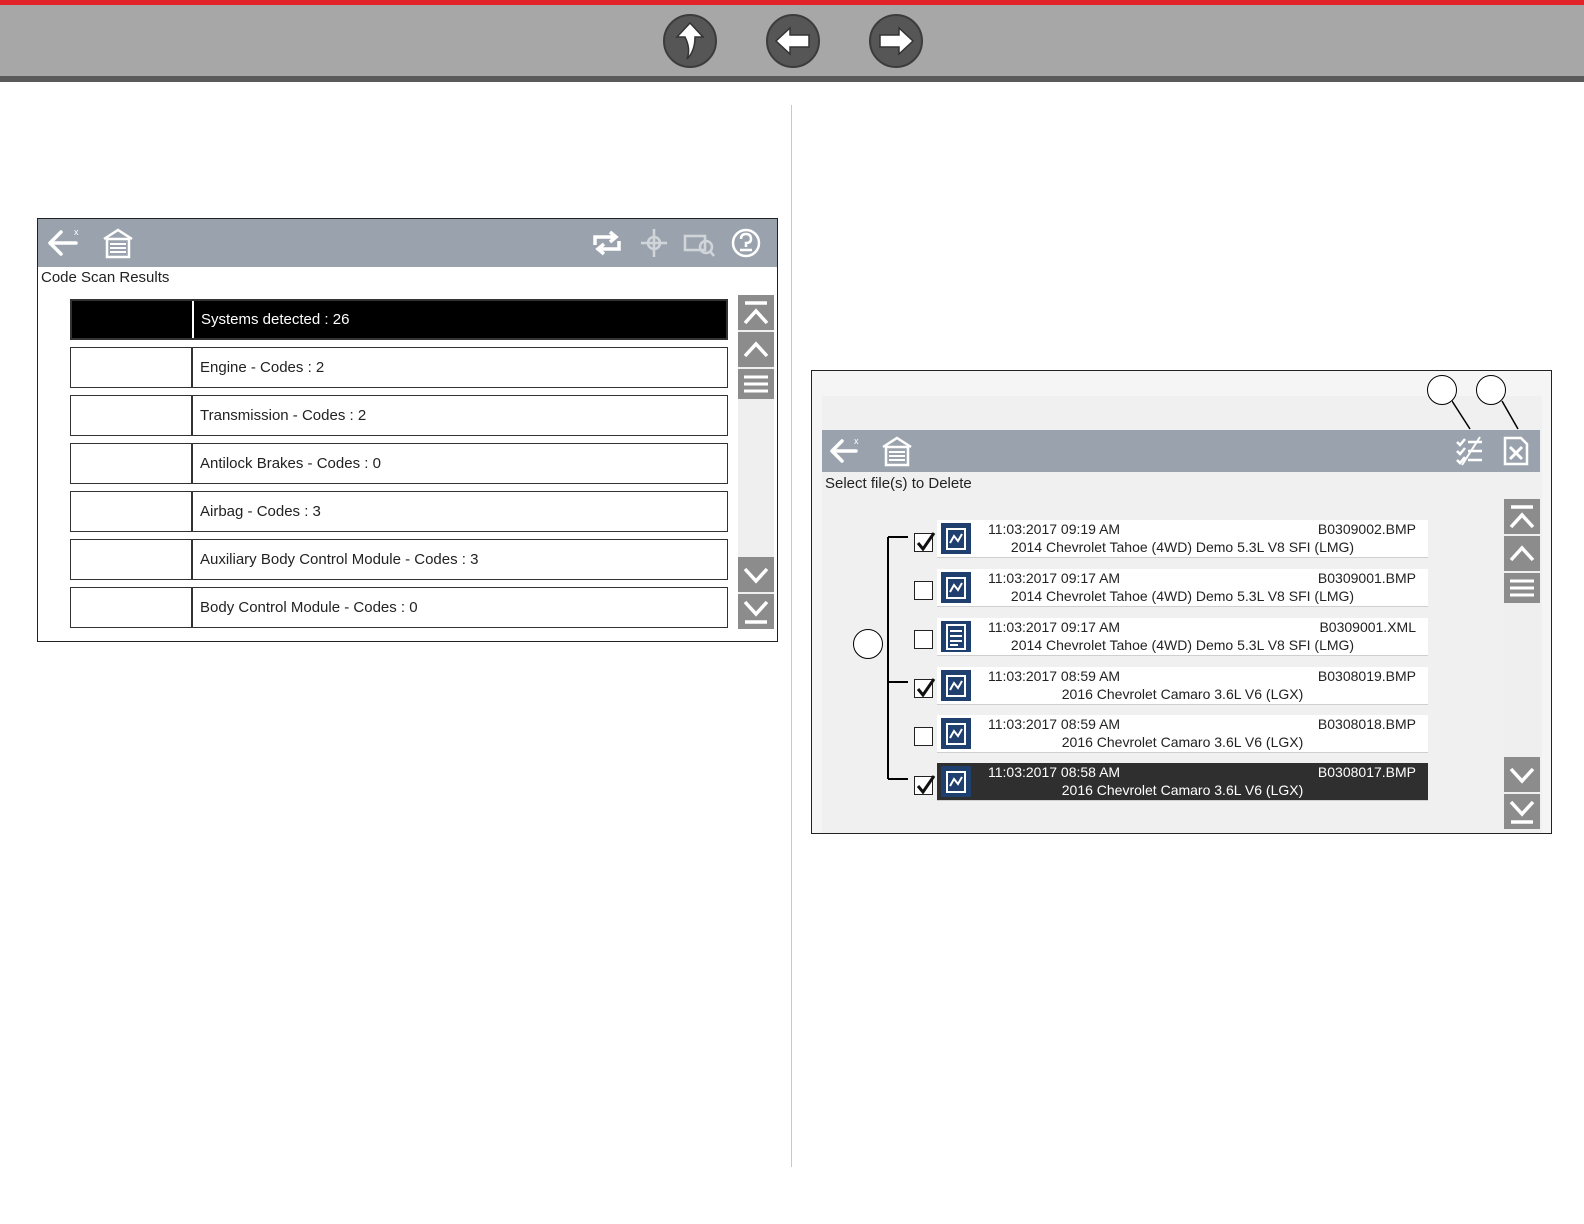 The width and height of the screenshot is (1584, 1224). I want to click on next-page-button, so click(896, 41).